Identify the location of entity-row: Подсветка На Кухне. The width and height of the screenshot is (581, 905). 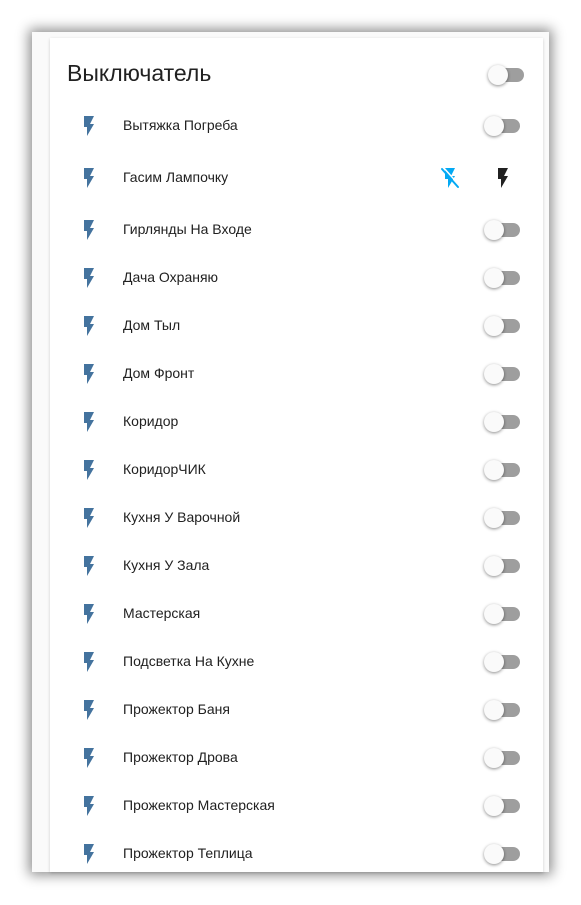
(296, 662).